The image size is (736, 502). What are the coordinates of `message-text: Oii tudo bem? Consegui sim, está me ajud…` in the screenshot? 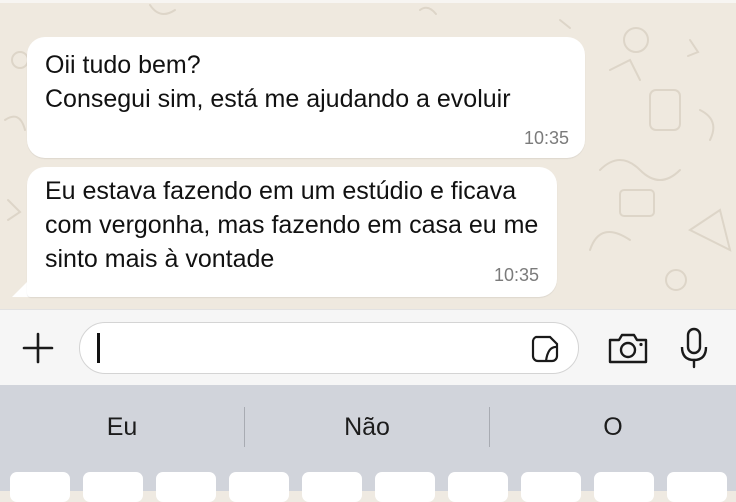 It's located at (278, 82).